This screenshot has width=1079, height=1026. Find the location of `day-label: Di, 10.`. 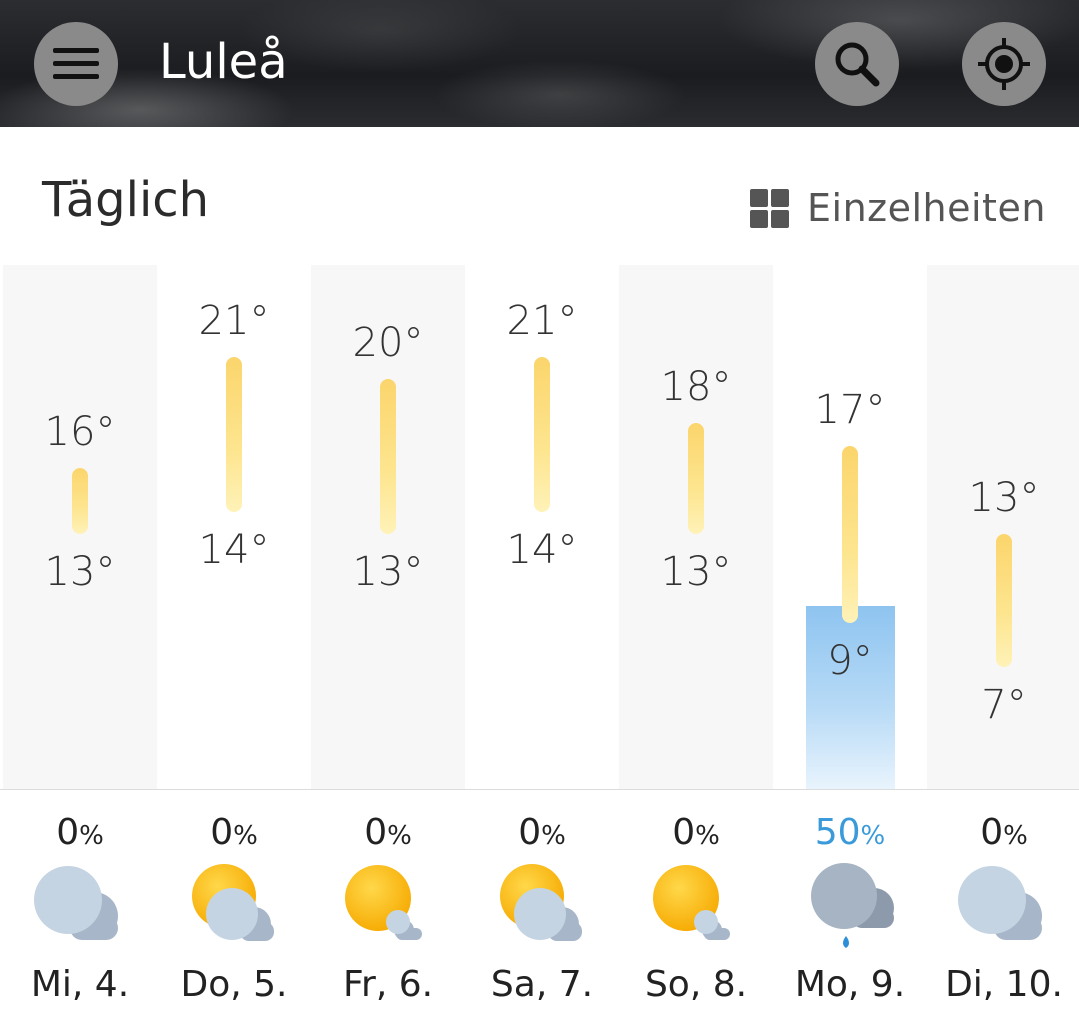

day-label: Di, 10. is located at coordinates (1004, 984).